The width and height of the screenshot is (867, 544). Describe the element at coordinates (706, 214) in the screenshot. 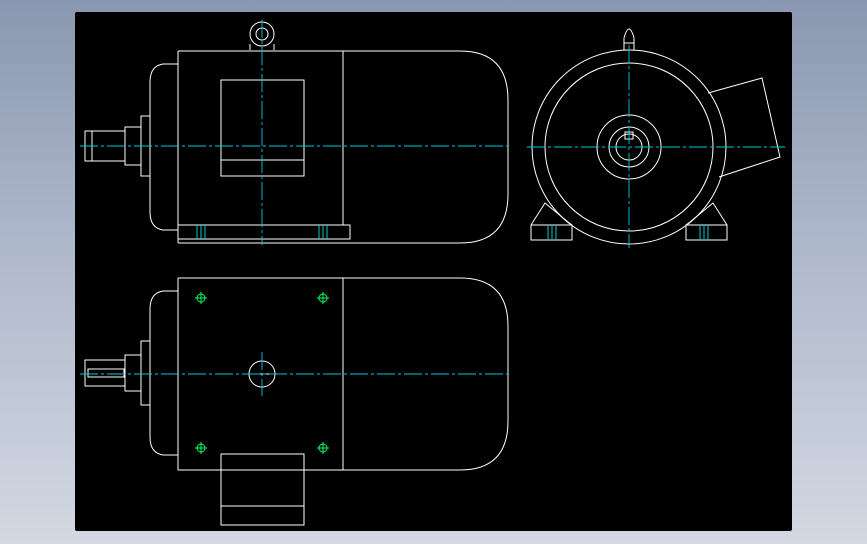

I see `foot-right` at that location.